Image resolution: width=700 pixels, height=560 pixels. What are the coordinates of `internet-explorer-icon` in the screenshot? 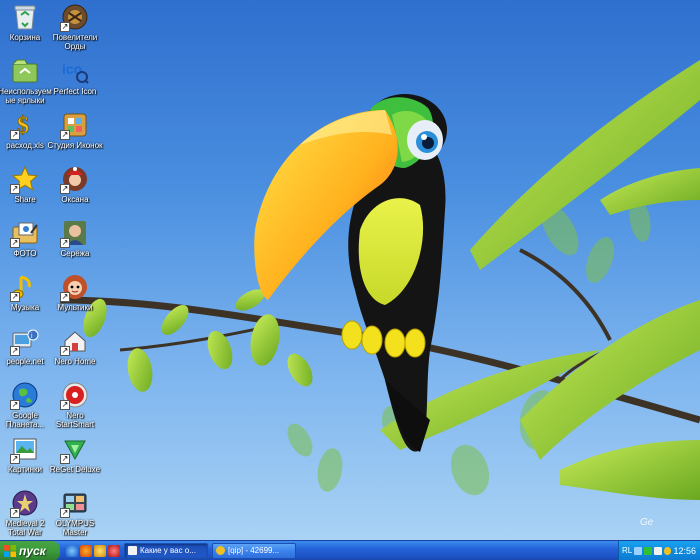 It's located at (72, 550).